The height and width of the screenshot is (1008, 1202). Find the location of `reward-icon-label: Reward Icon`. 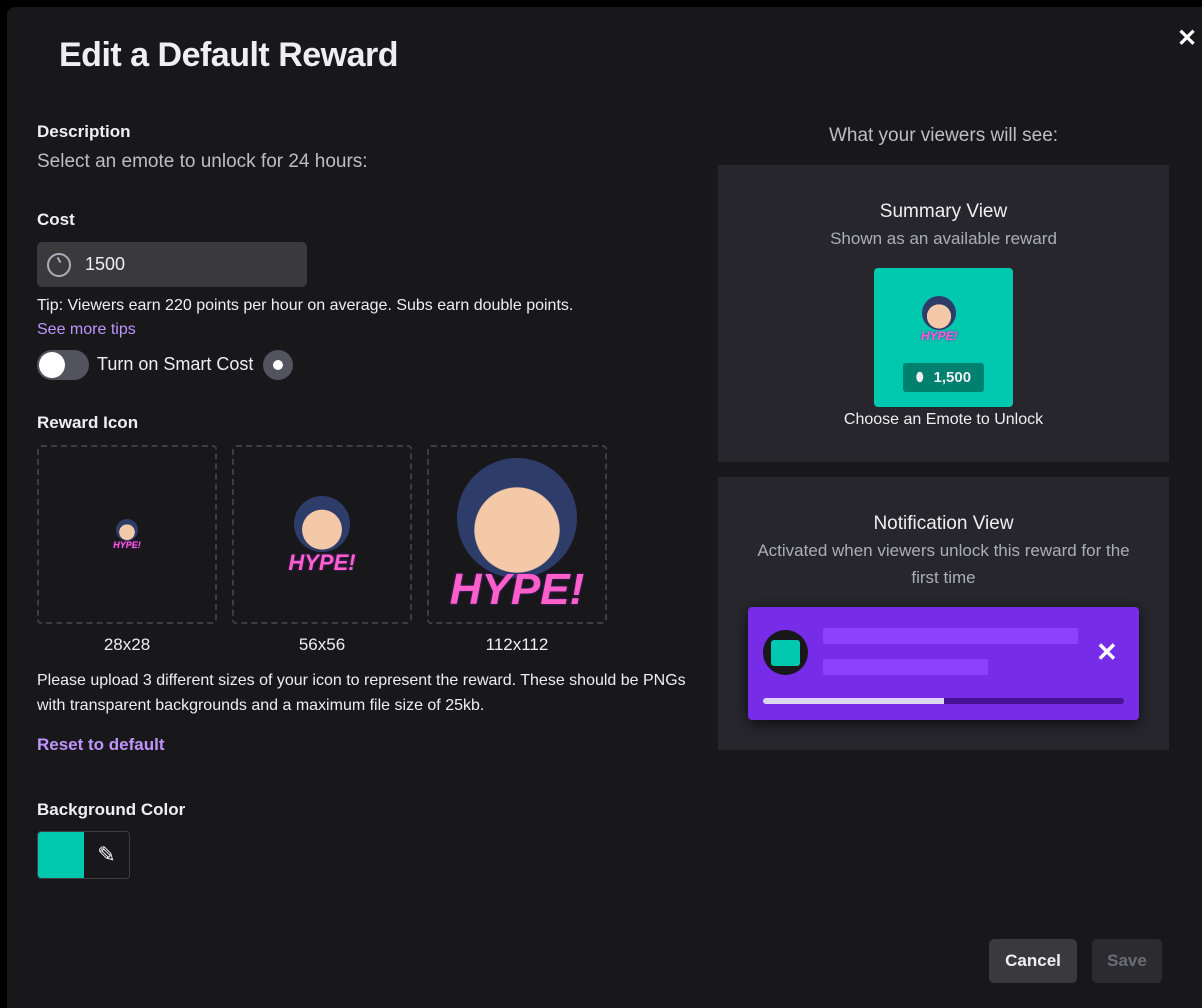

reward-icon-label: Reward Icon is located at coordinates (88, 422).